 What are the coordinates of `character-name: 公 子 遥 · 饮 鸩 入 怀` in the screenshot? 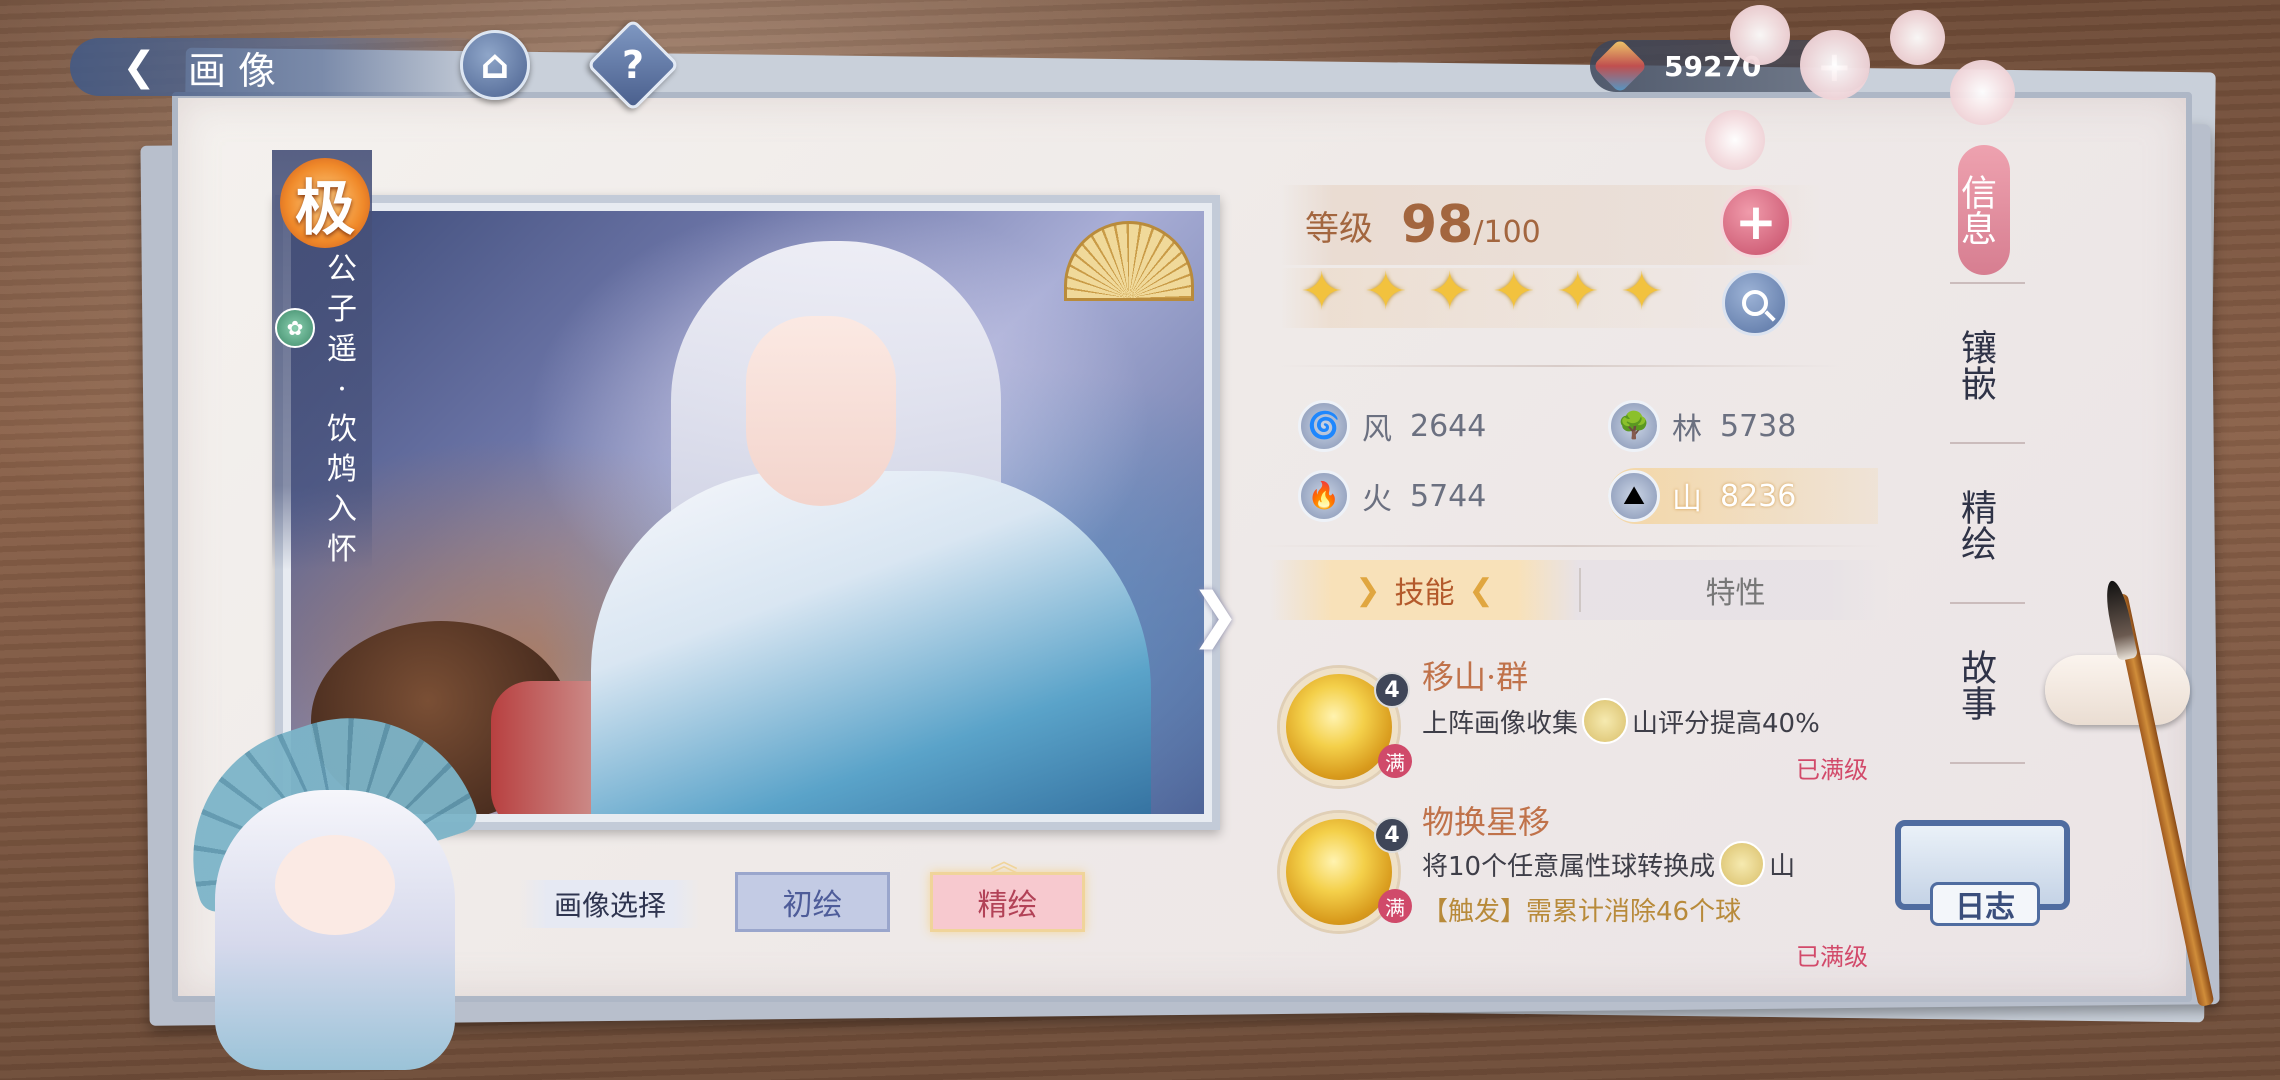 It's located at (342, 410).